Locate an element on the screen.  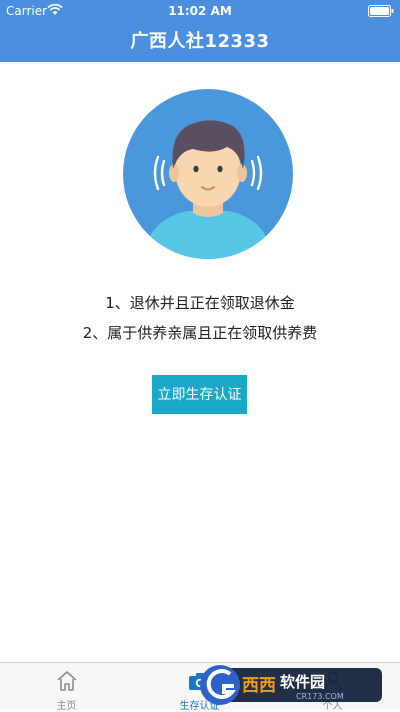
home-icon is located at coordinates (66, 681).